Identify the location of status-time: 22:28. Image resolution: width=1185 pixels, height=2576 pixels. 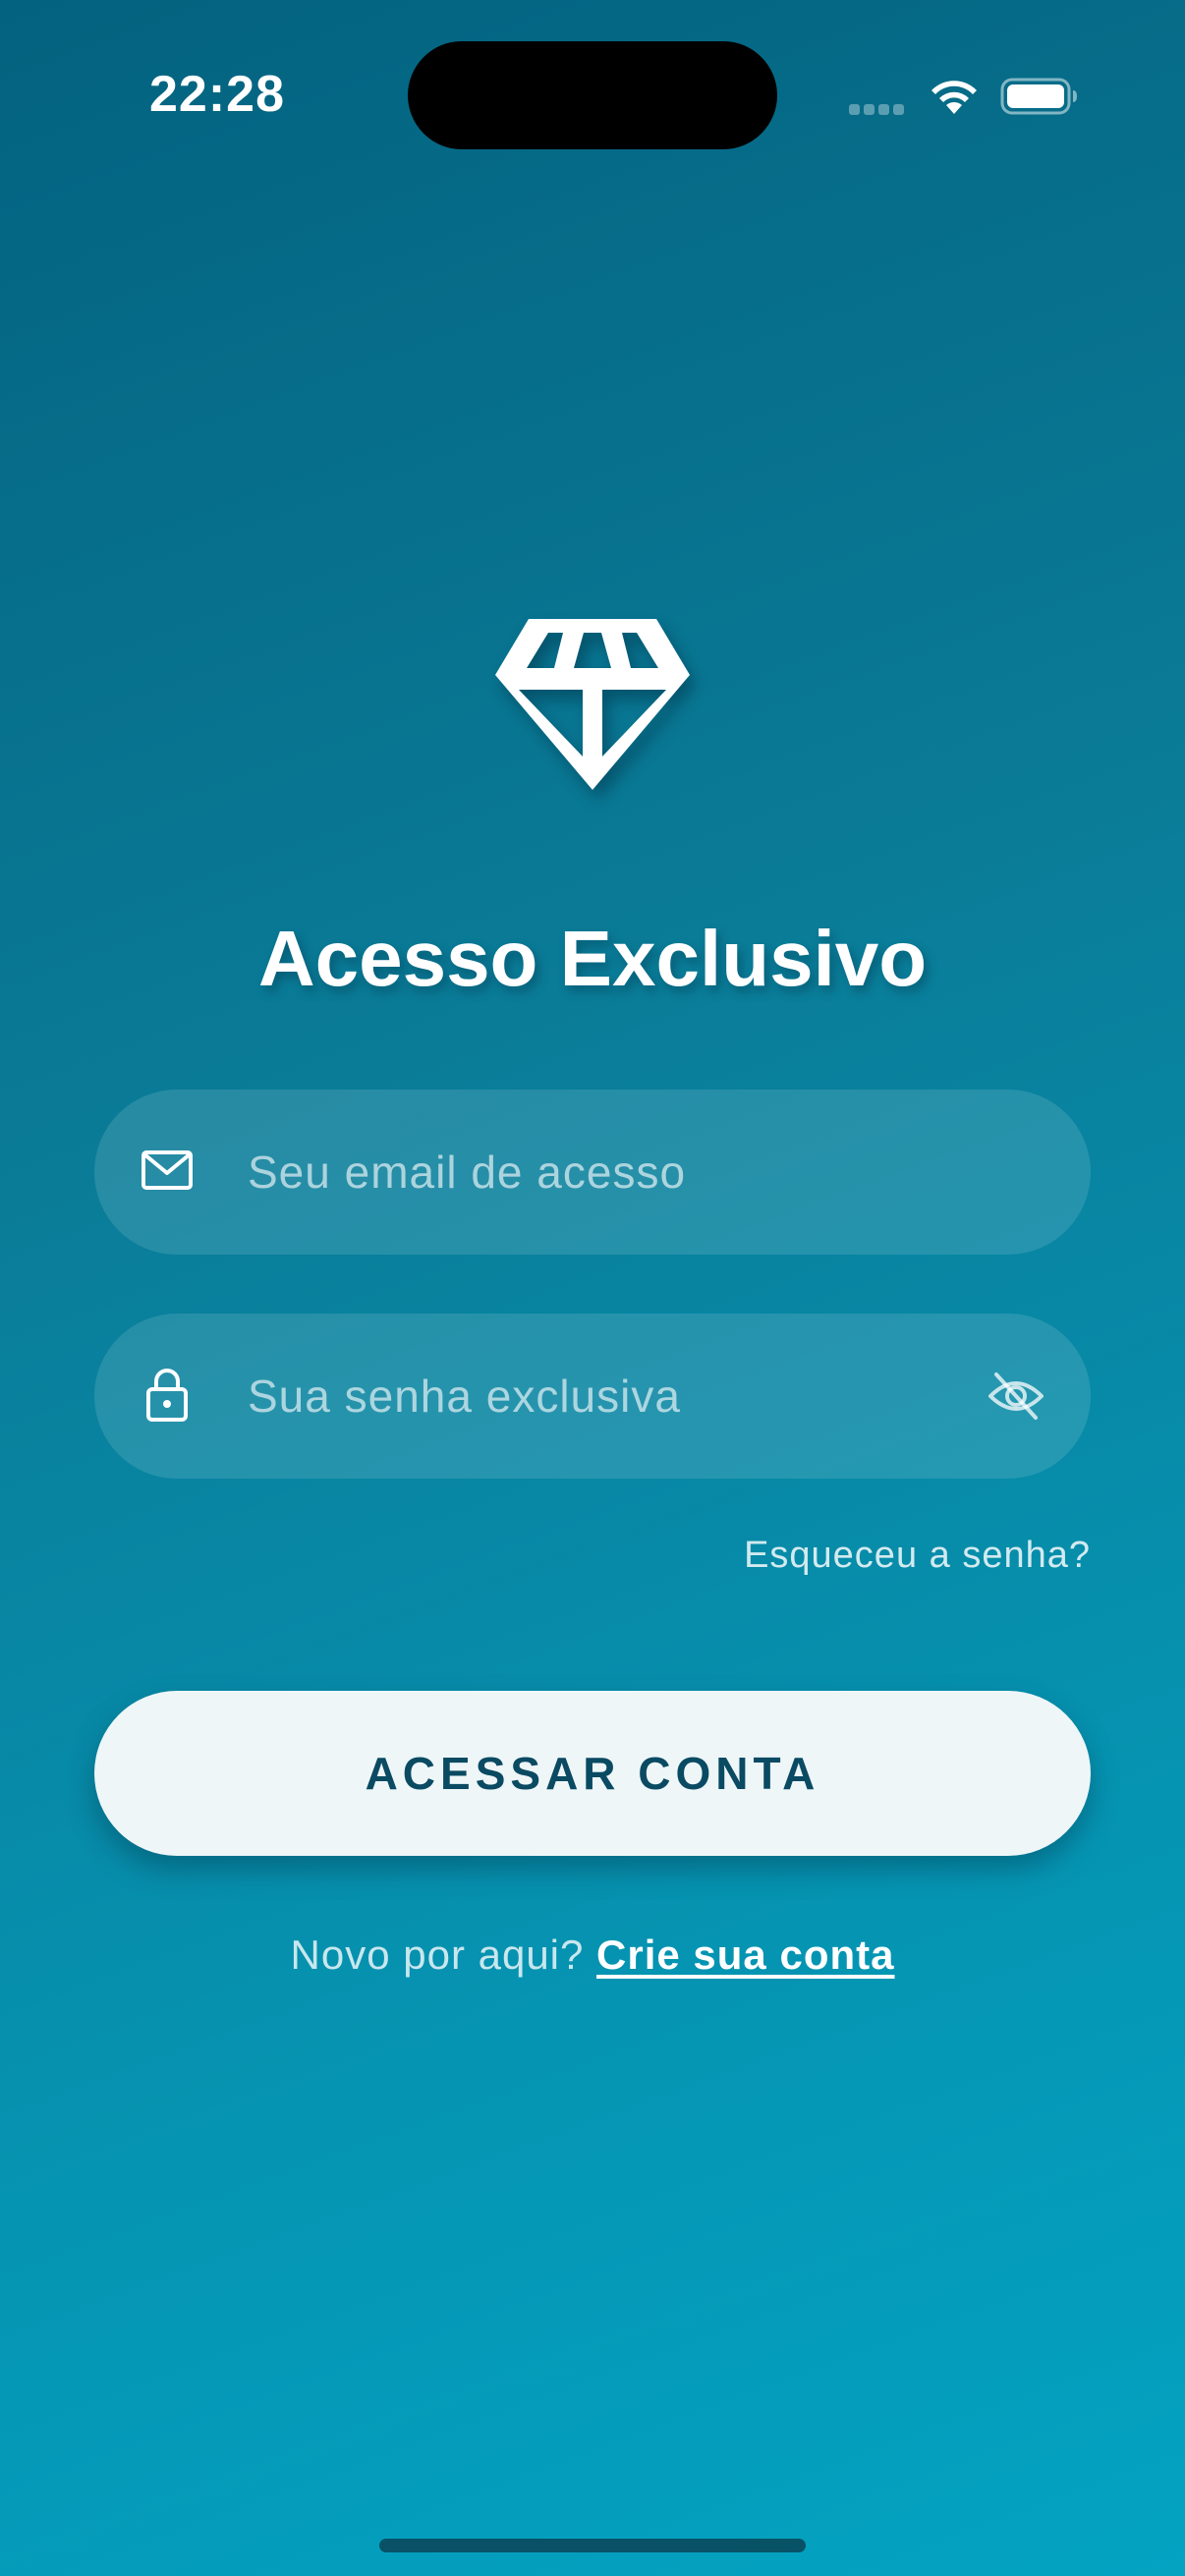
(217, 94).